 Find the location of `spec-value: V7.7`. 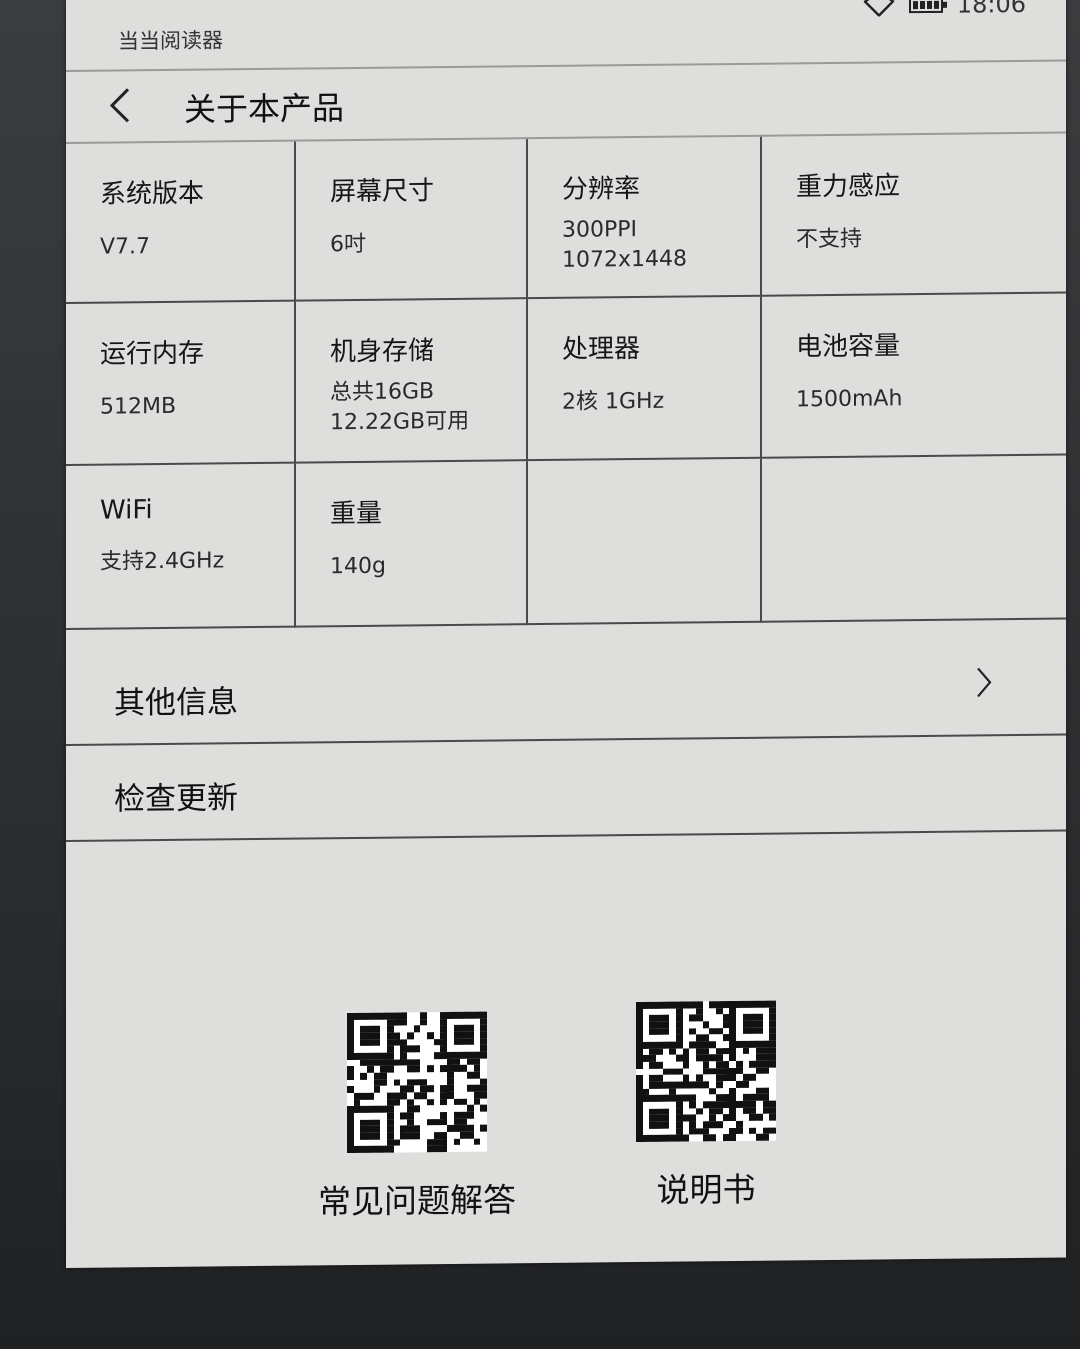

spec-value: V7.7 is located at coordinates (125, 247).